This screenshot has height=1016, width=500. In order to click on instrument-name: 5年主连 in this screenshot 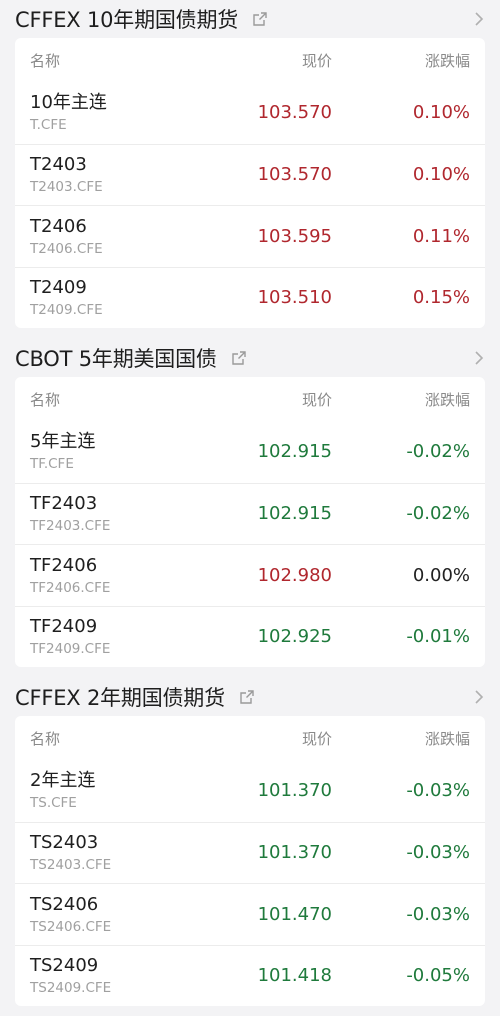, I will do `click(63, 442)`.